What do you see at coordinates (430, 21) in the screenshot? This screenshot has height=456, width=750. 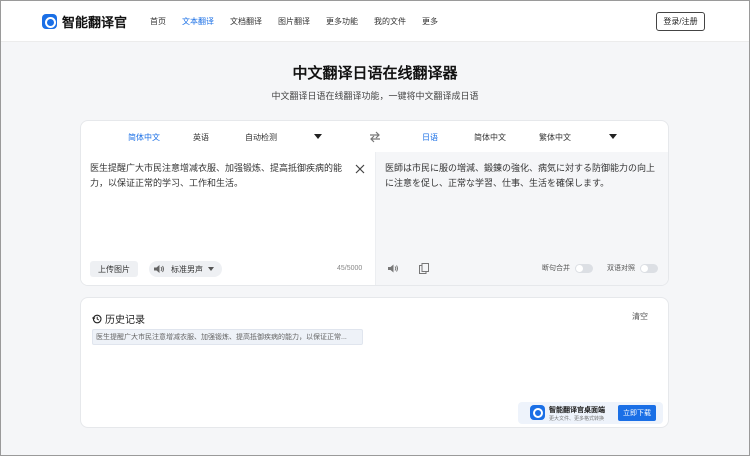 I see `nav-item-more: 更多` at bounding box center [430, 21].